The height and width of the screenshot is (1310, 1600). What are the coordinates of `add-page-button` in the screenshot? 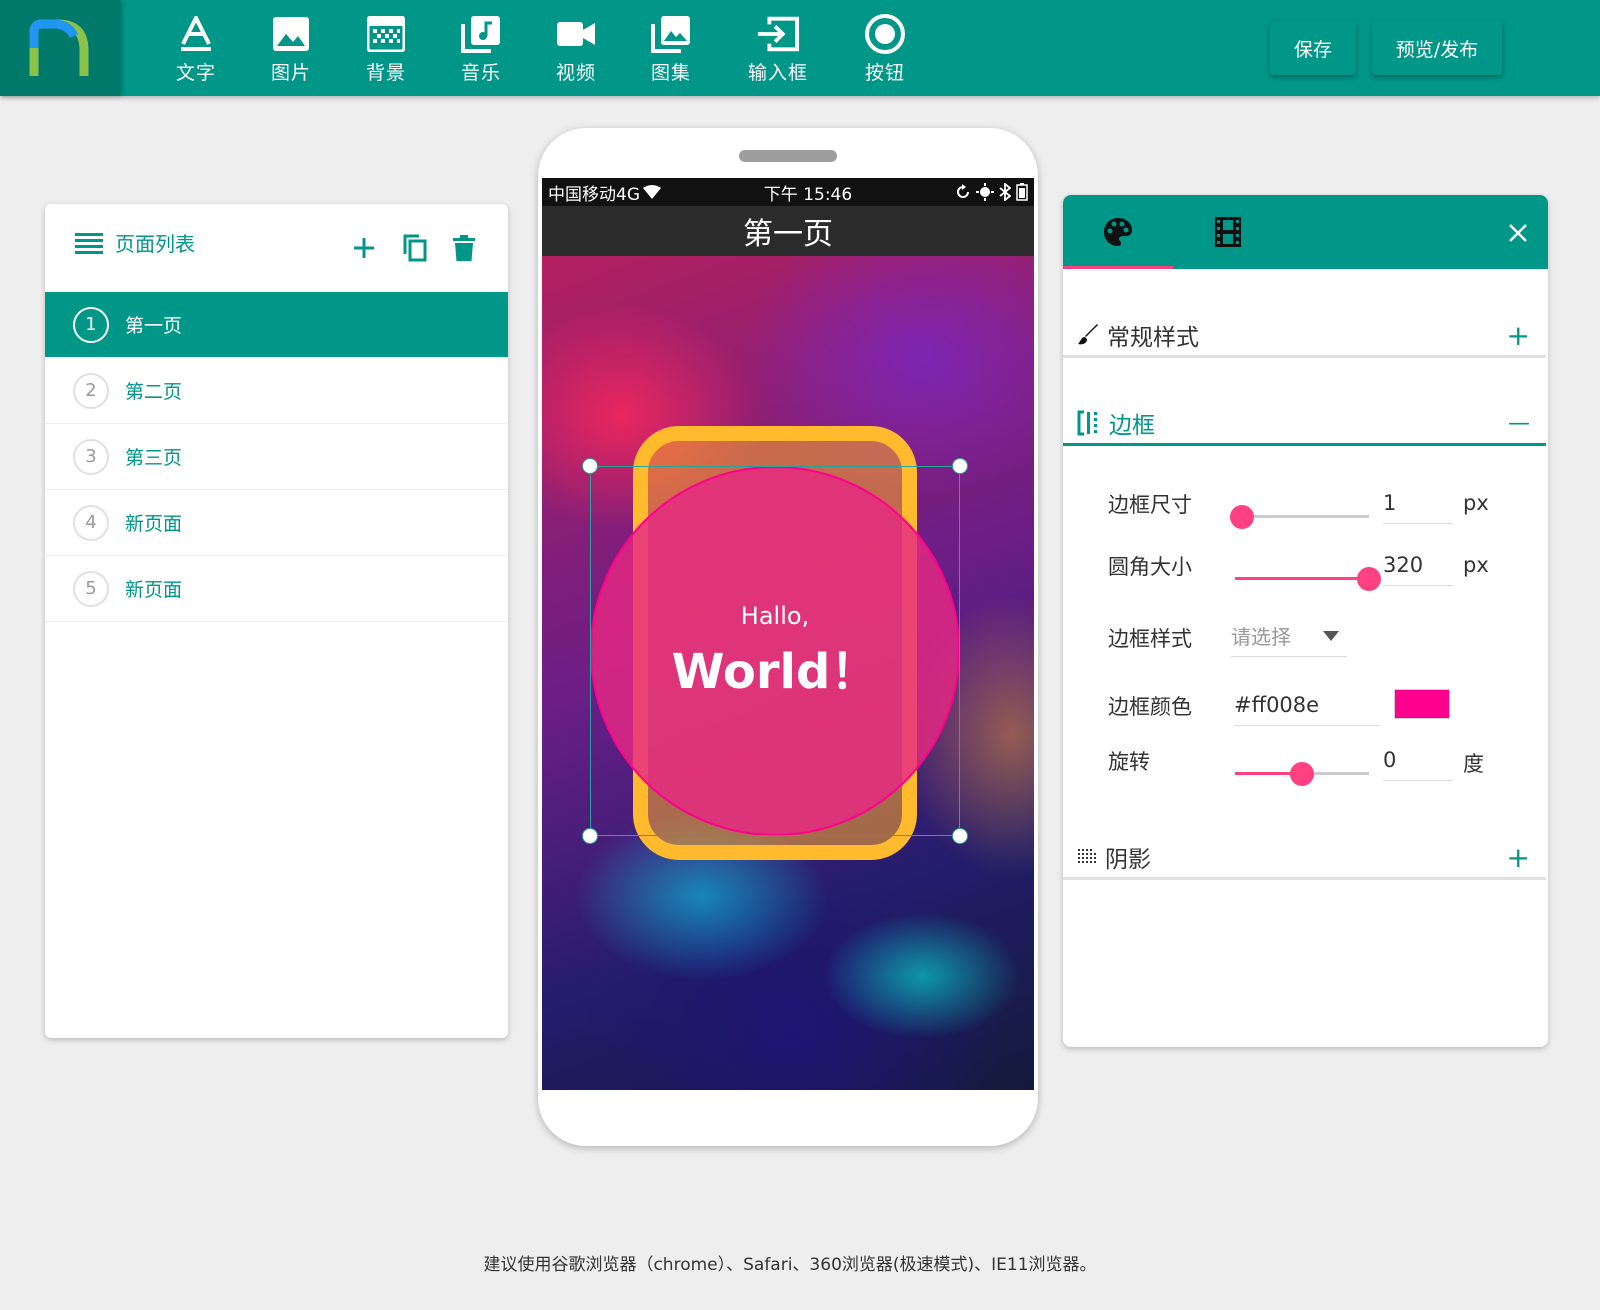 It's located at (364, 248).